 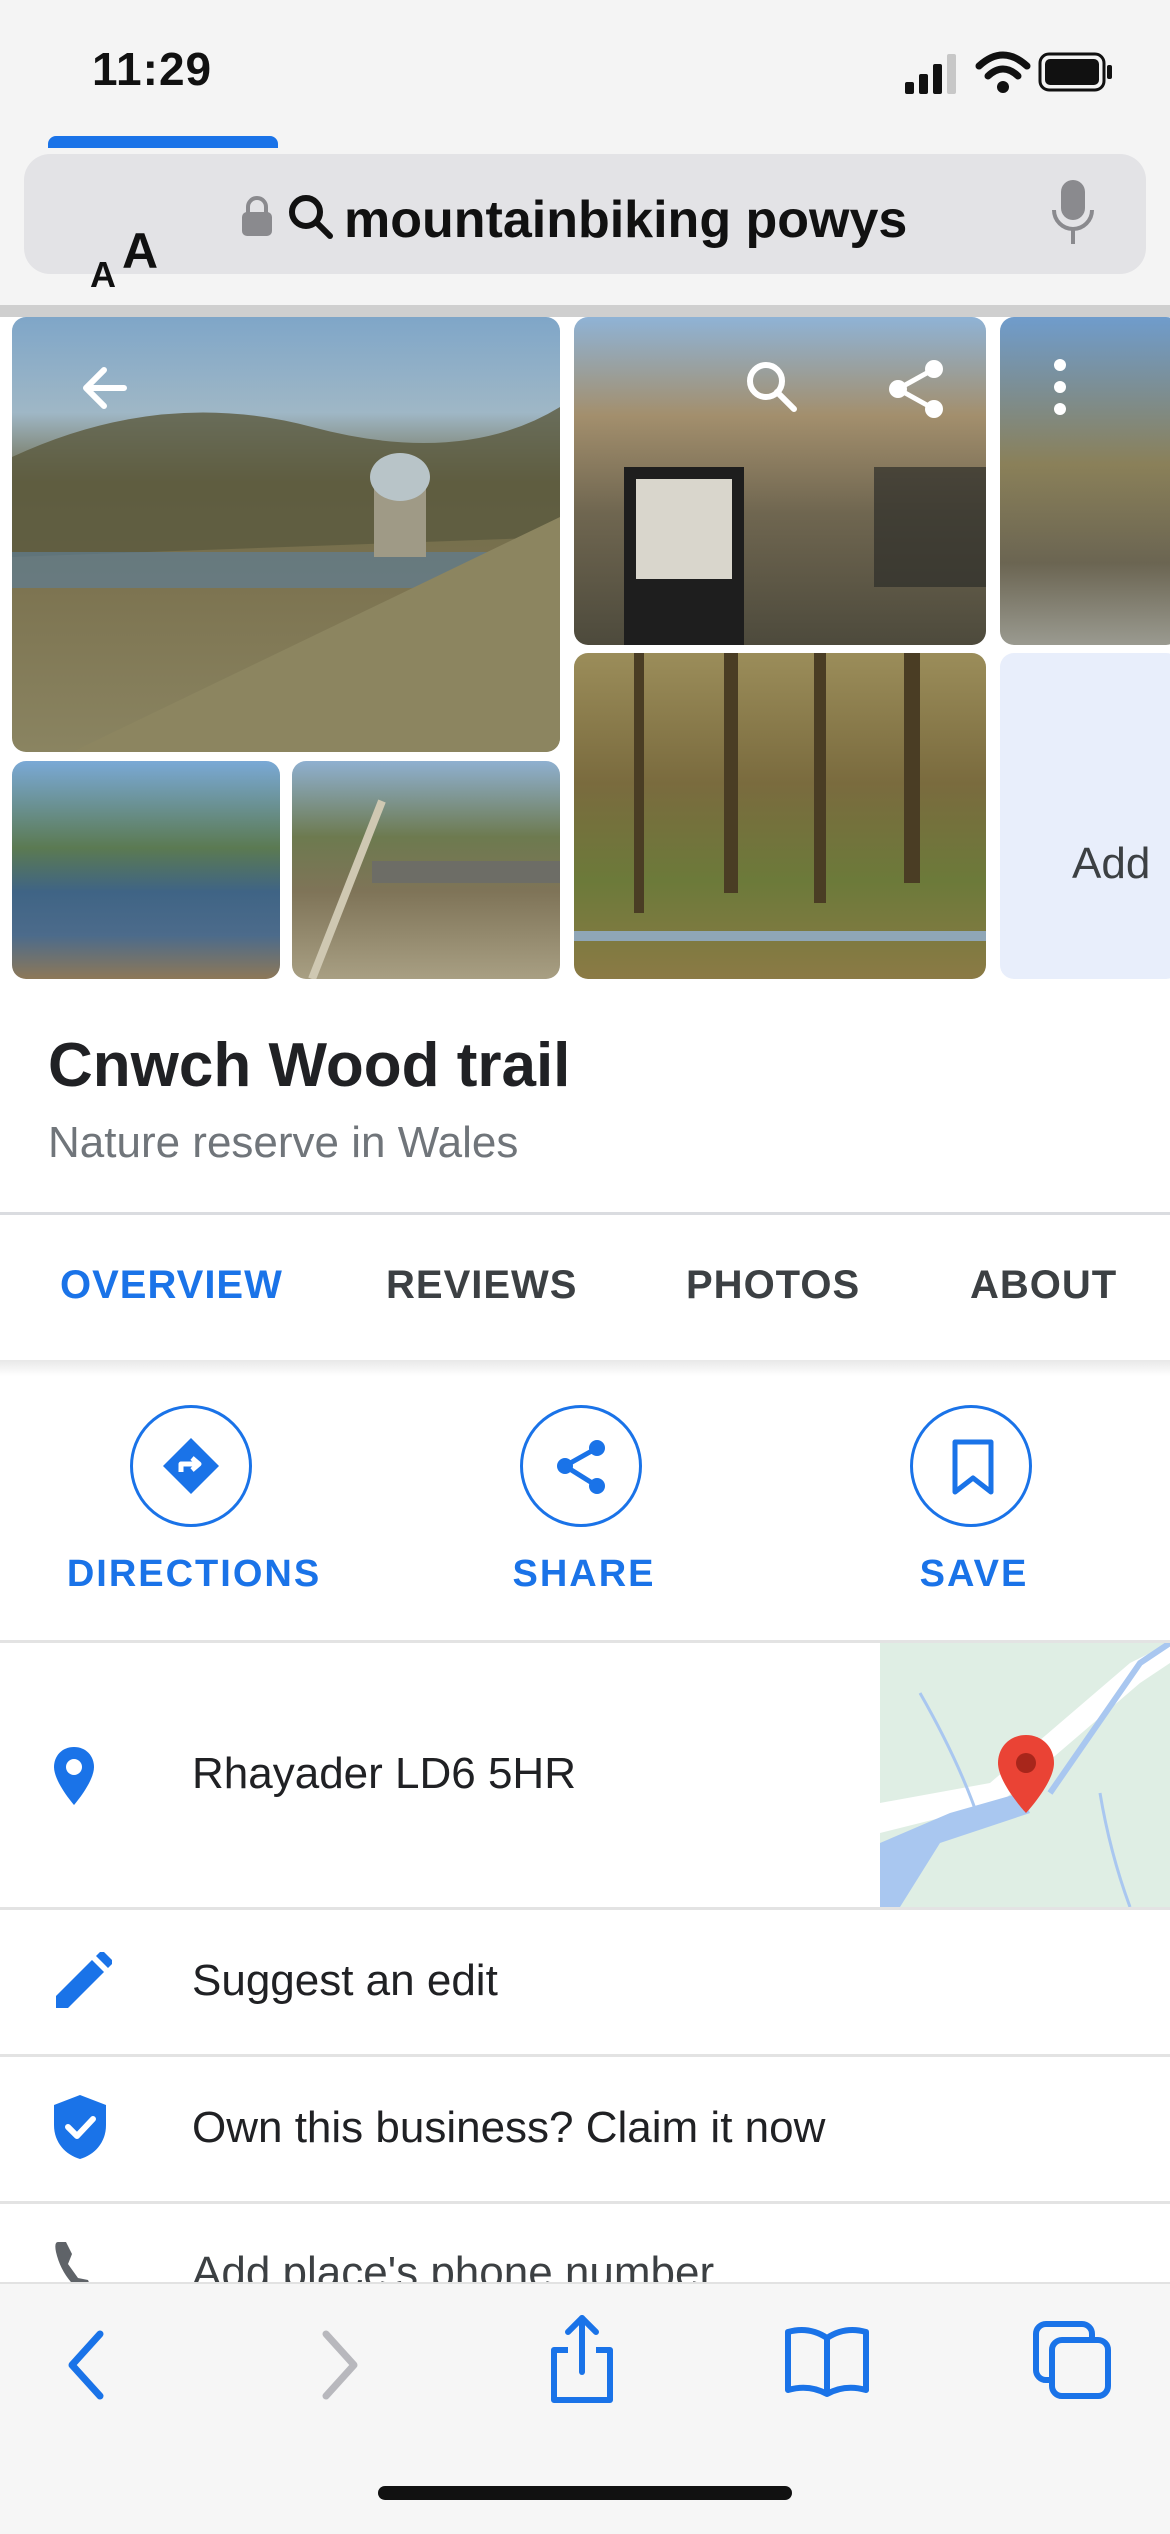 I want to click on suggest-edit-row: Suggest an edit, so click(x=585, y=1982).